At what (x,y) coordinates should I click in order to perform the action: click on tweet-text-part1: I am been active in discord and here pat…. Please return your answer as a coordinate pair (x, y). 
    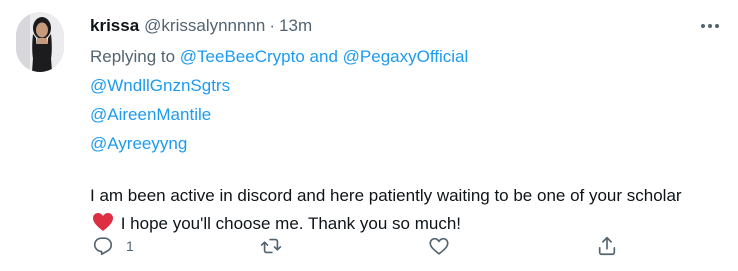
    Looking at the image, I should click on (386, 195).